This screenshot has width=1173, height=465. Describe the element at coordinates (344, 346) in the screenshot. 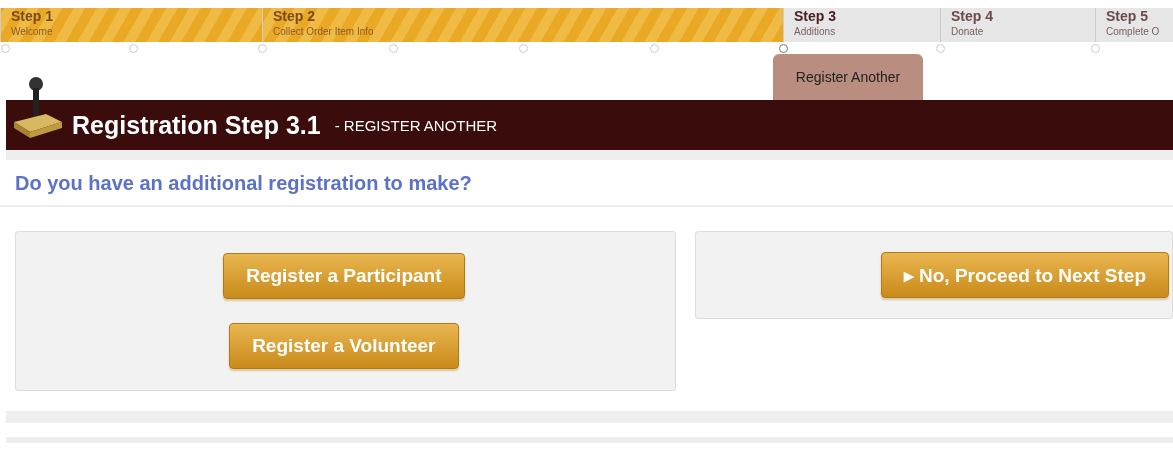

I see `register-button: Register a Volunteer` at that location.